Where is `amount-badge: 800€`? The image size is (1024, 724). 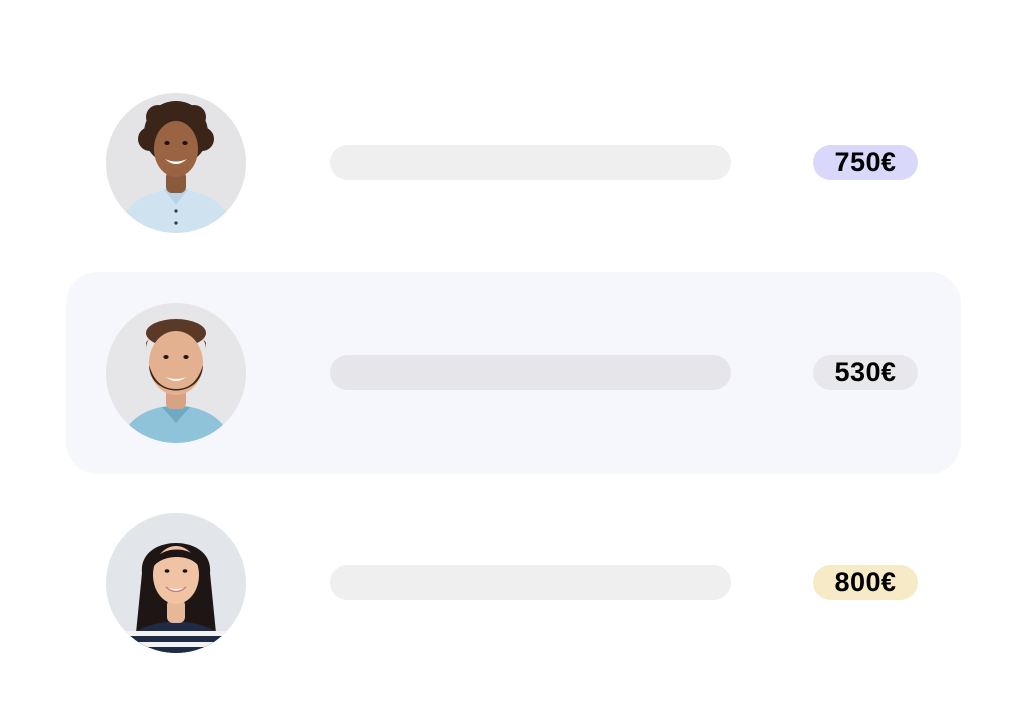
amount-badge: 800€ is located at coordinates (865, 582).